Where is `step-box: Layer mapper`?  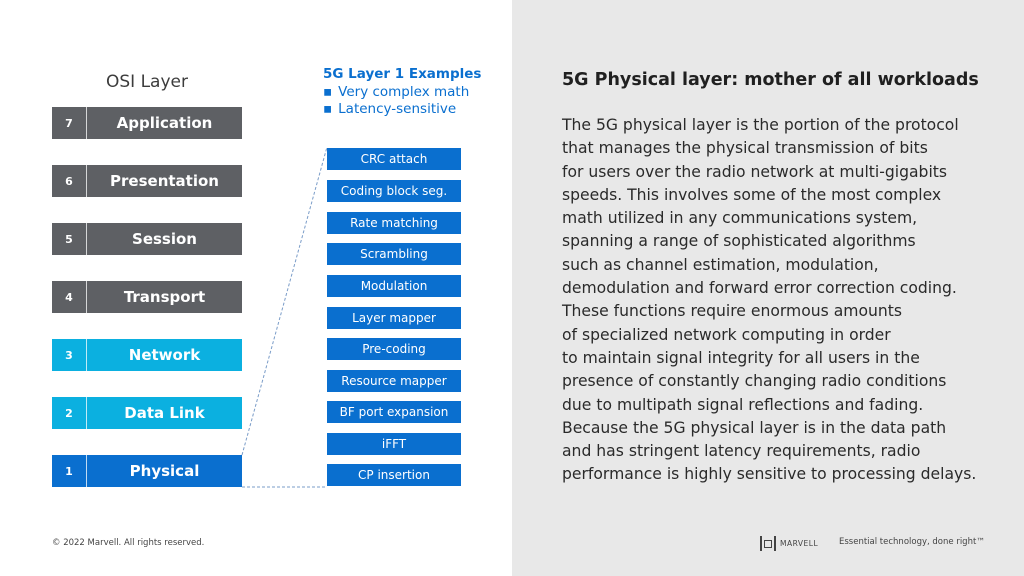 step-box: Layer mapper is located at coordinates (394, 318).